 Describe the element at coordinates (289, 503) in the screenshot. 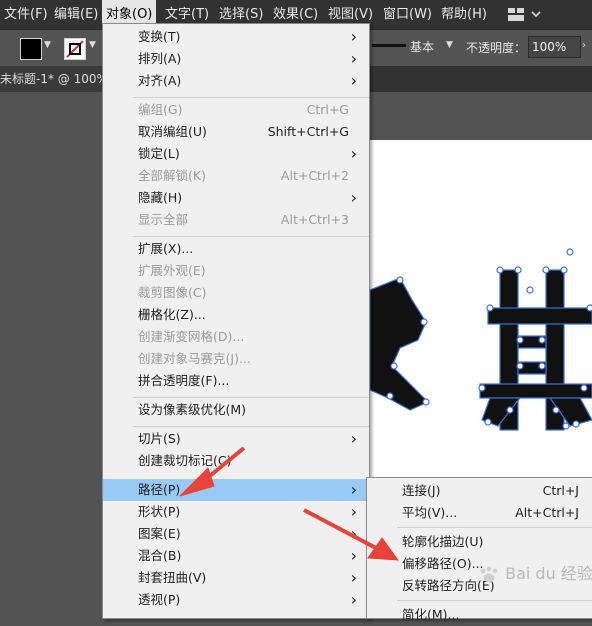

I see `annotation-arrows` at that location.